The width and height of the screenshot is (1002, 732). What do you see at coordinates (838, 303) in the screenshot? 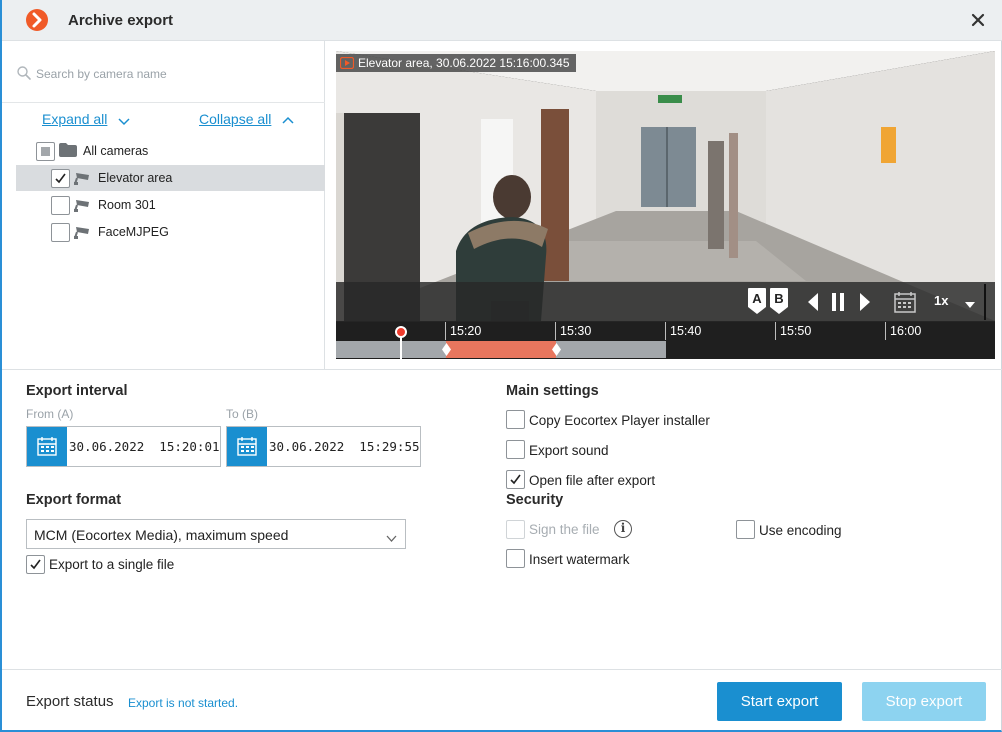
I see `pause-icon` at bounding box center [838, 303].